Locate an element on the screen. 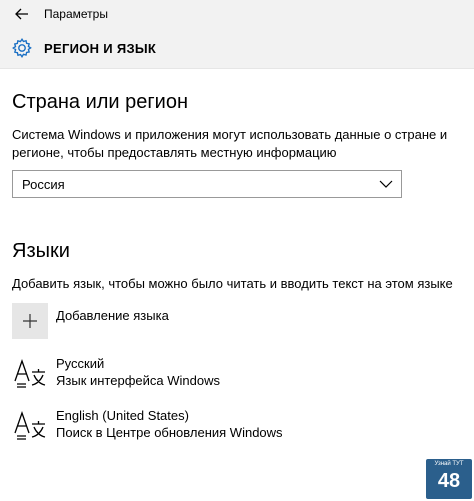  gear-icon is located at coordinates (22, 48).